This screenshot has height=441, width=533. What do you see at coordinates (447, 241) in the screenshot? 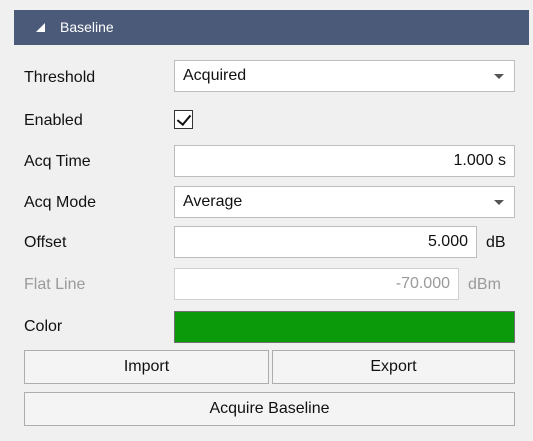
I see `offset-value: 5.000` at bounding box center [447, 241].